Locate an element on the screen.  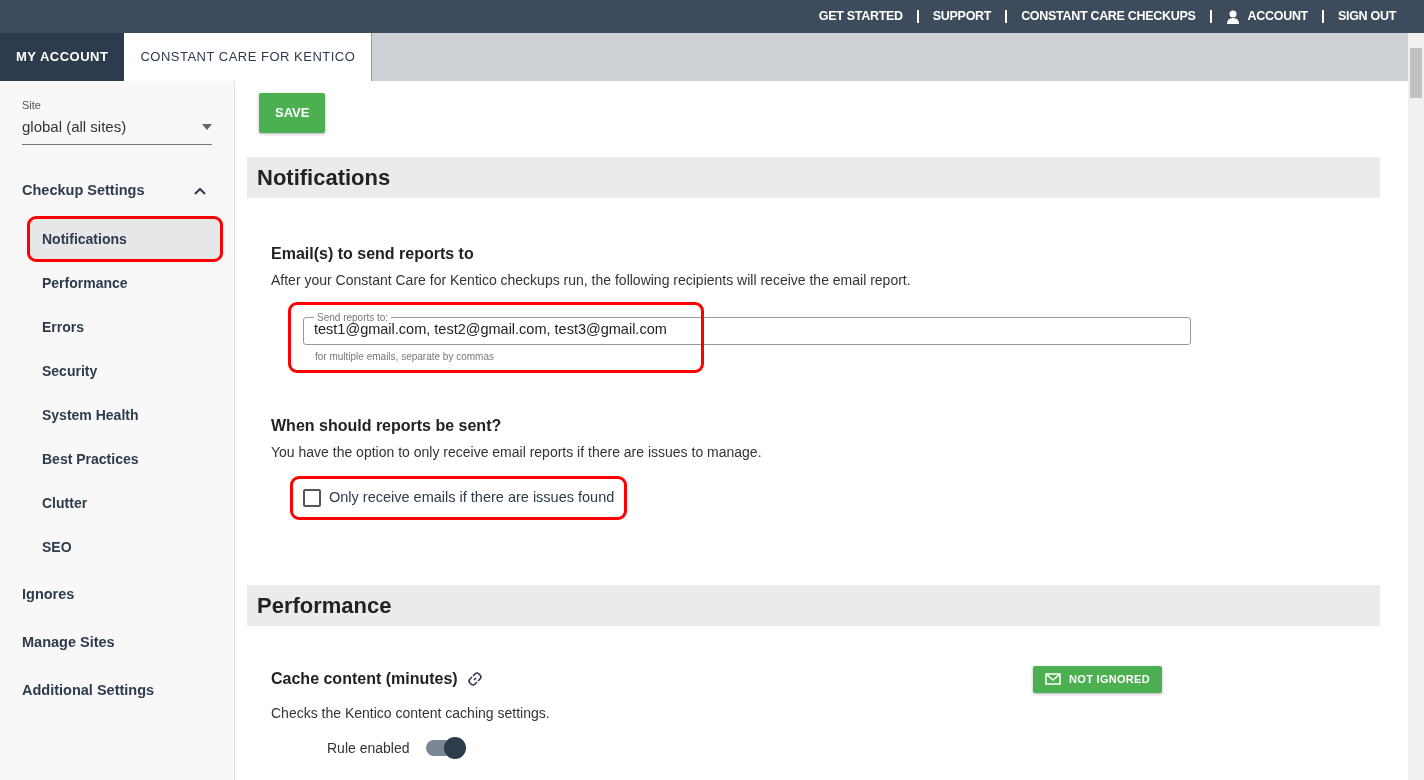
nav-subitem: Errors is located at coordinates (125, 327).